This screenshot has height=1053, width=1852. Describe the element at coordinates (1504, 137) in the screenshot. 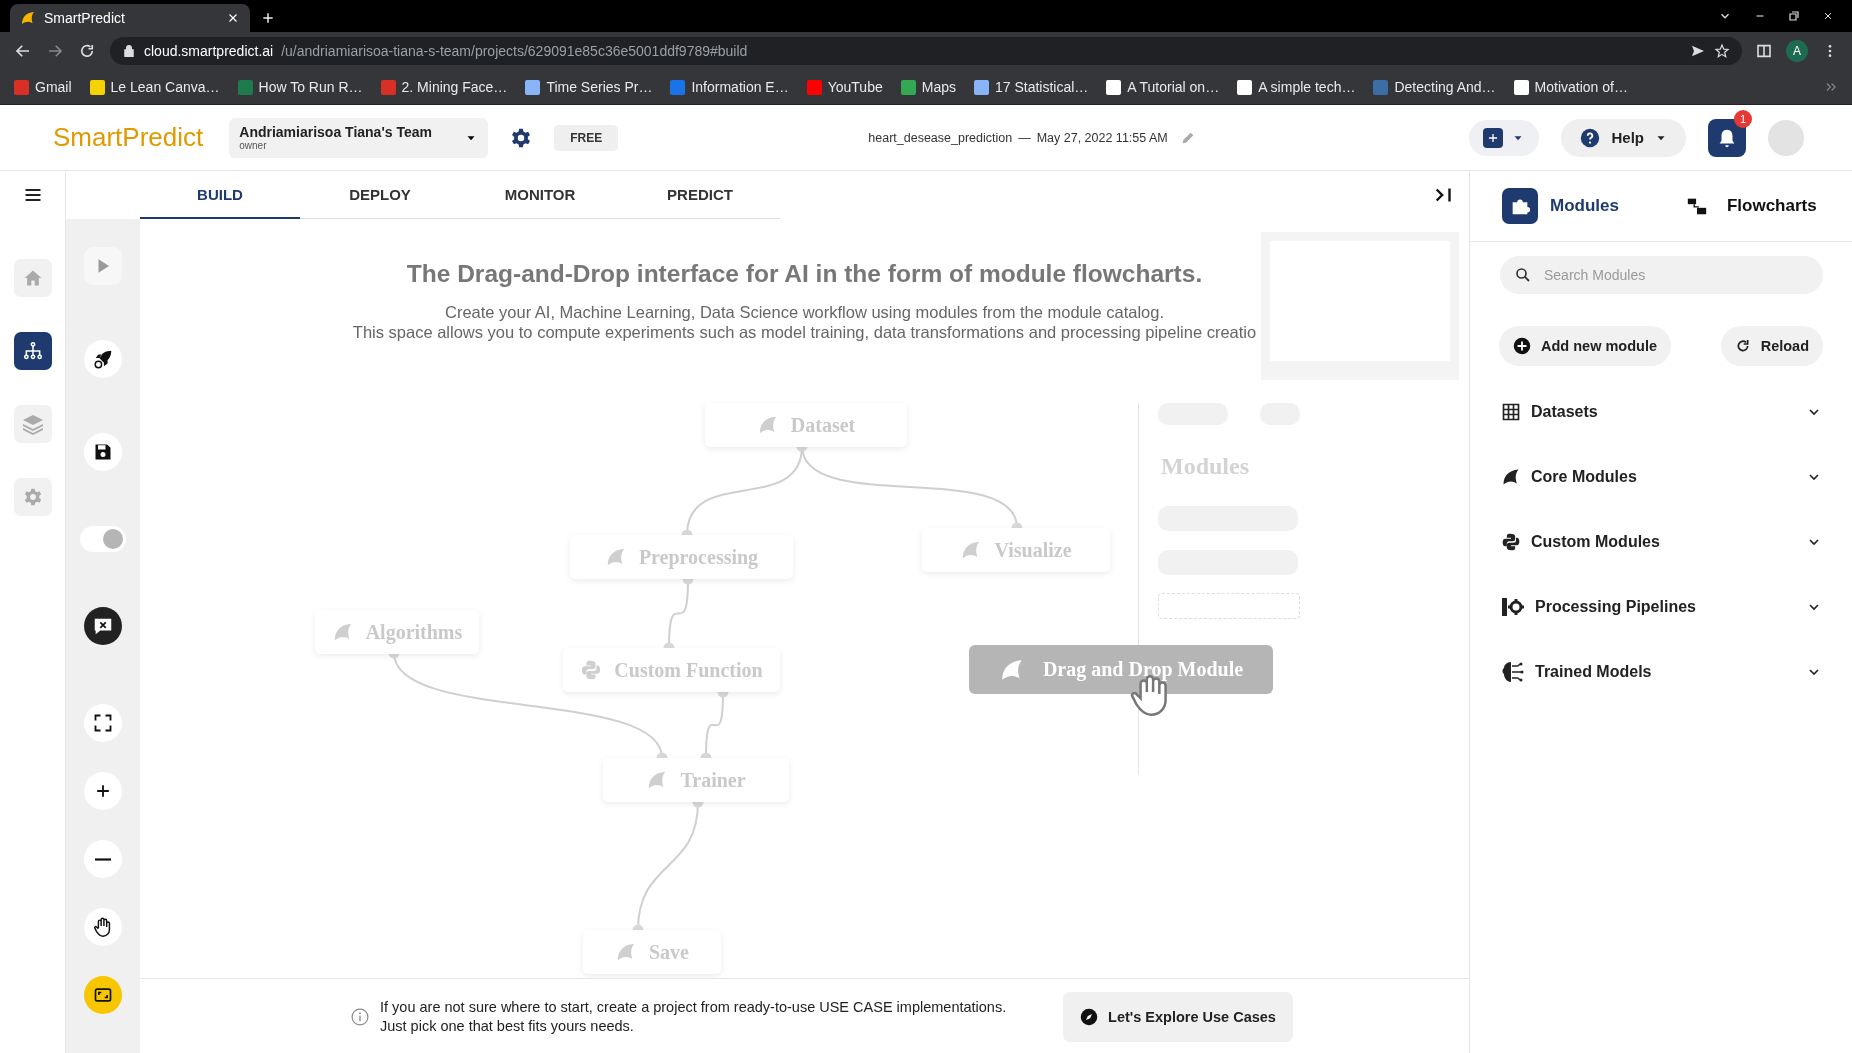

I see `add-menu-button` at that location.